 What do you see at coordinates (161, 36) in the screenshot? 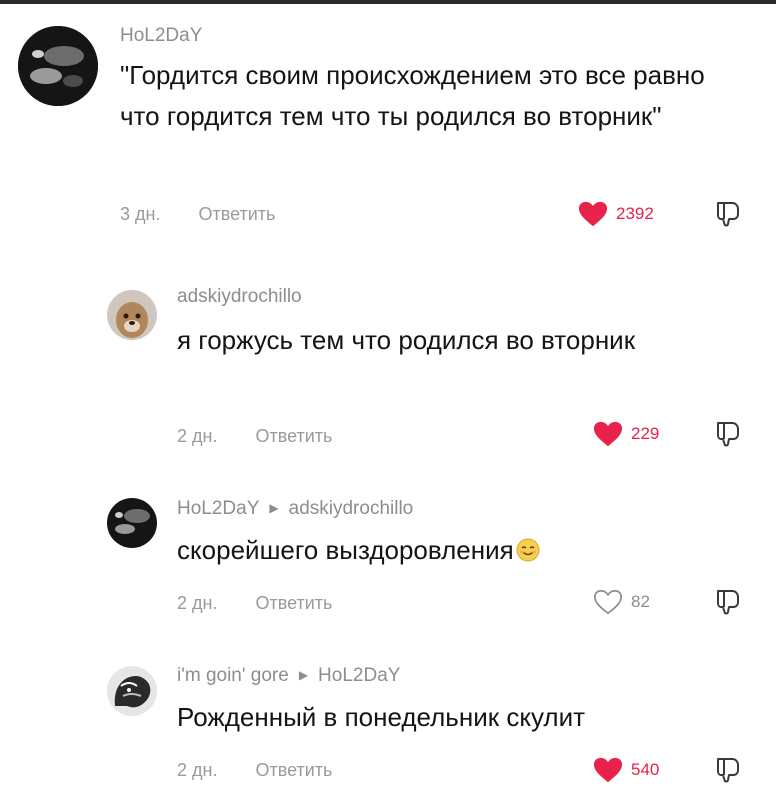
I see `comment-username: HoL2DaY` at bounding box center [161, 36].